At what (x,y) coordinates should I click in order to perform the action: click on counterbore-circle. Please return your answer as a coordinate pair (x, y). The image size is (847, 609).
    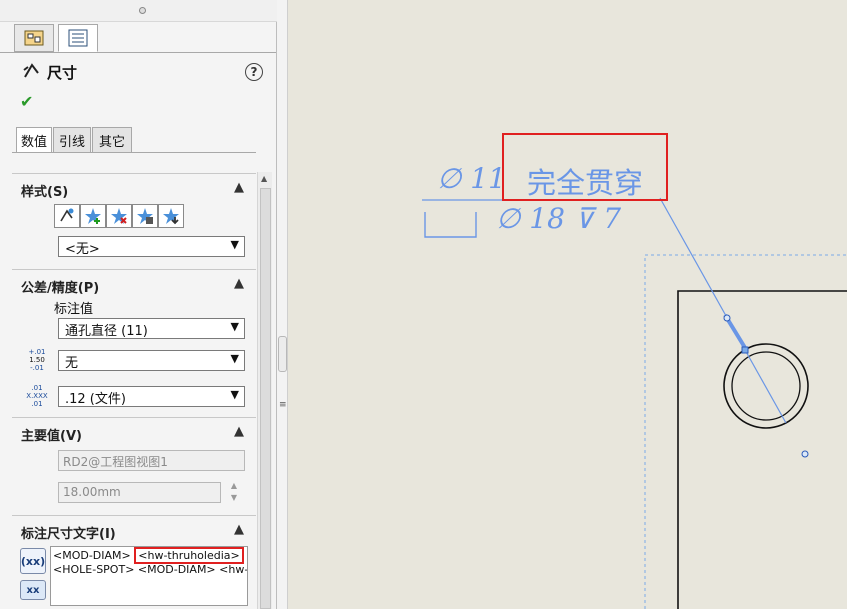
    Looking at the image, I should click on (766, 386).